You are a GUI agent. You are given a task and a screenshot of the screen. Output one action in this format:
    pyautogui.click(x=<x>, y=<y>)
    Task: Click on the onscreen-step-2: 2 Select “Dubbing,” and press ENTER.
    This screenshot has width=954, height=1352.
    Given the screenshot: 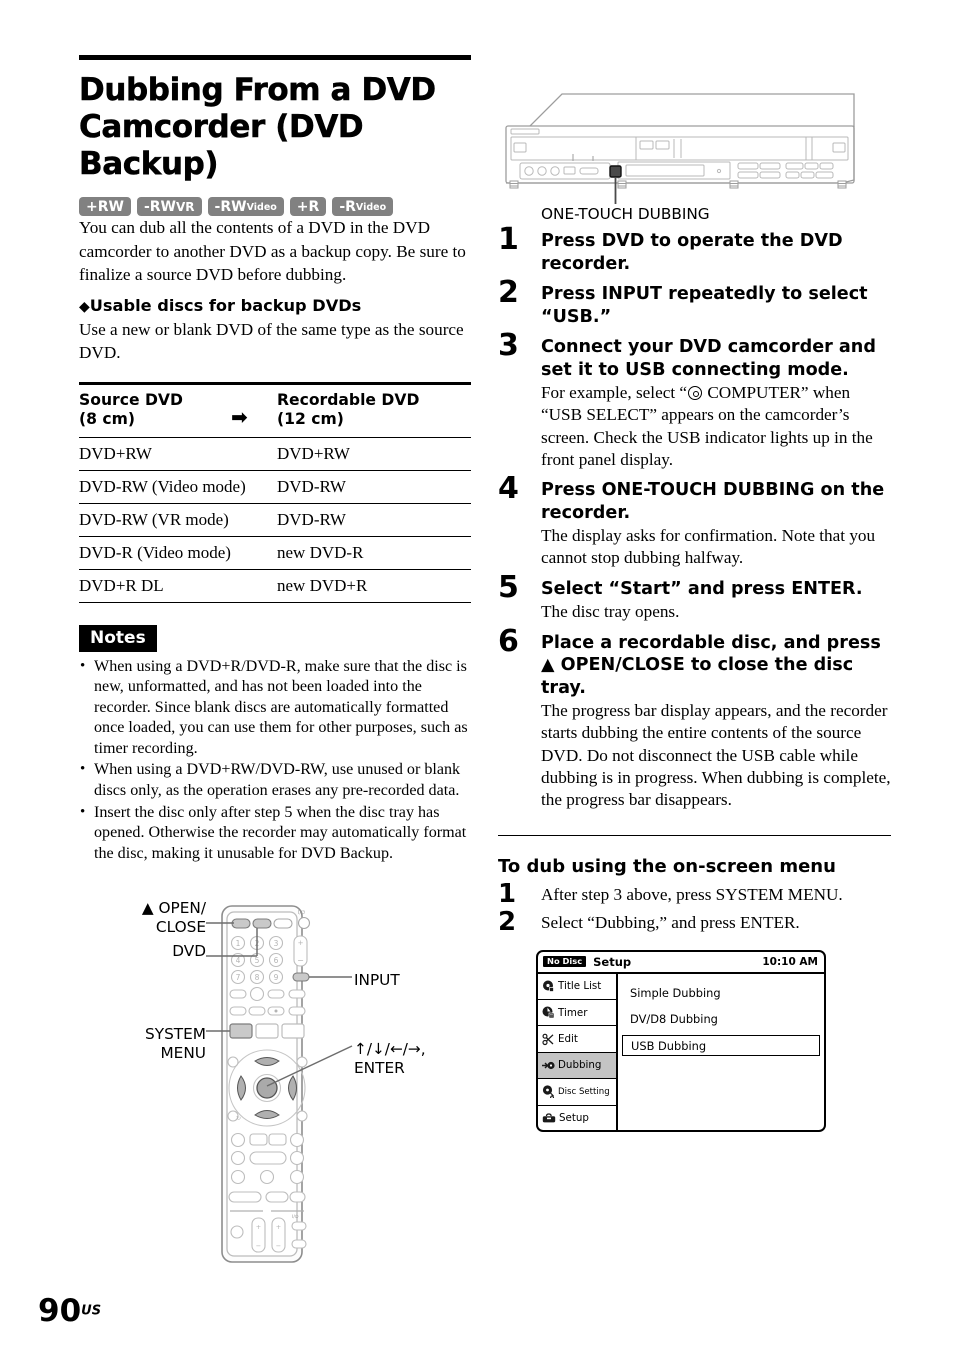 What is the action you would take?
    pyautogui.click(x=694, y=922)
    